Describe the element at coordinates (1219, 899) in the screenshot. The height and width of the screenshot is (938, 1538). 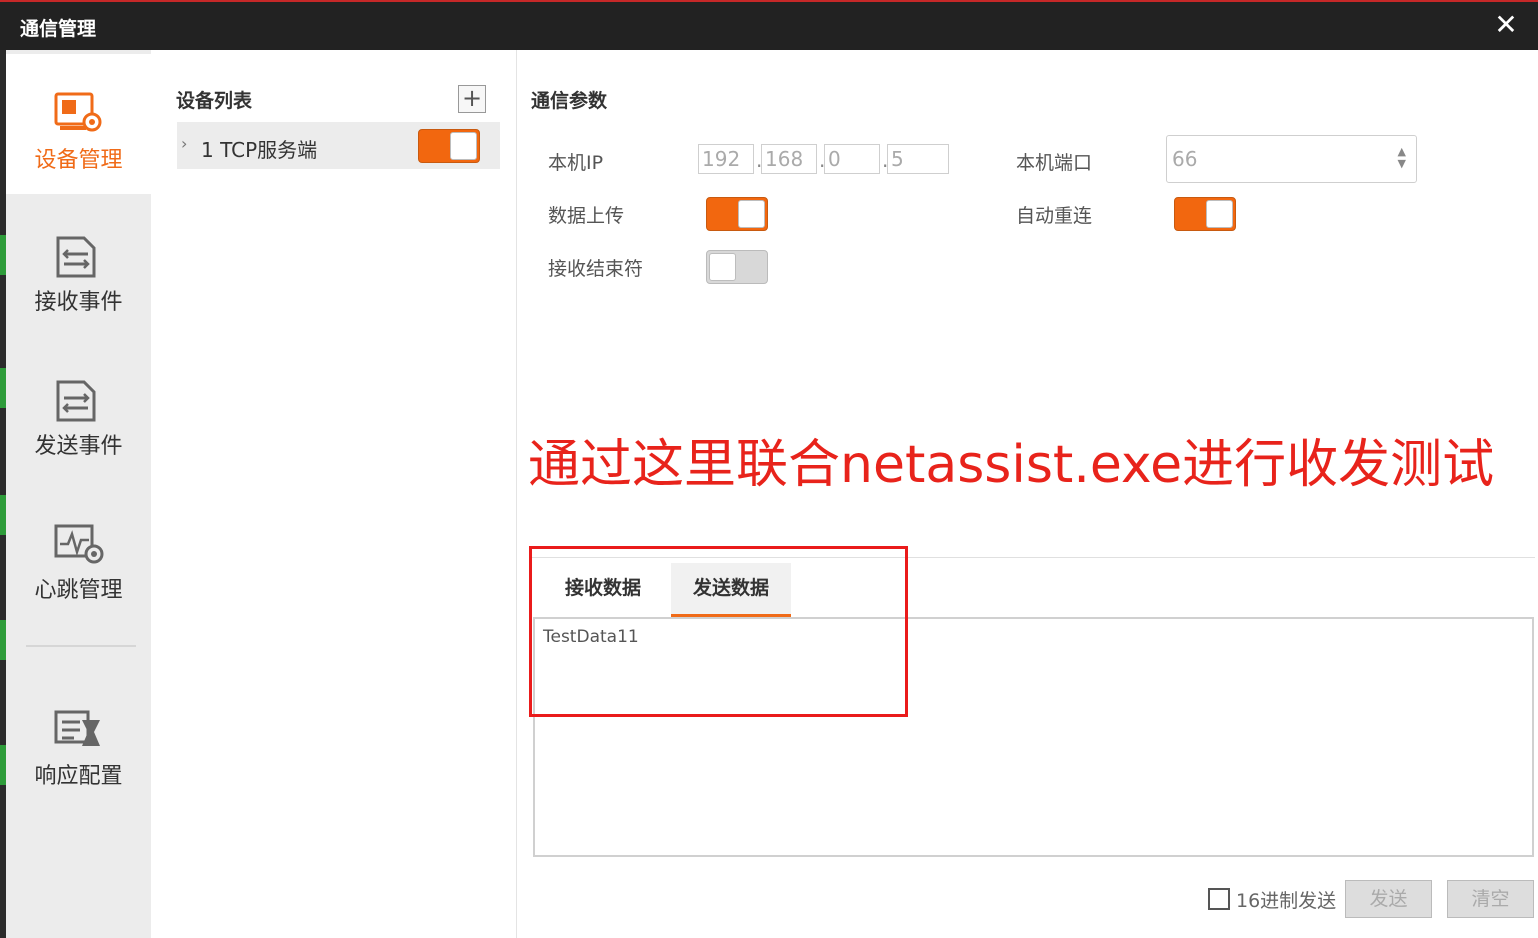
I see `hex-send-checkbox` at that location.